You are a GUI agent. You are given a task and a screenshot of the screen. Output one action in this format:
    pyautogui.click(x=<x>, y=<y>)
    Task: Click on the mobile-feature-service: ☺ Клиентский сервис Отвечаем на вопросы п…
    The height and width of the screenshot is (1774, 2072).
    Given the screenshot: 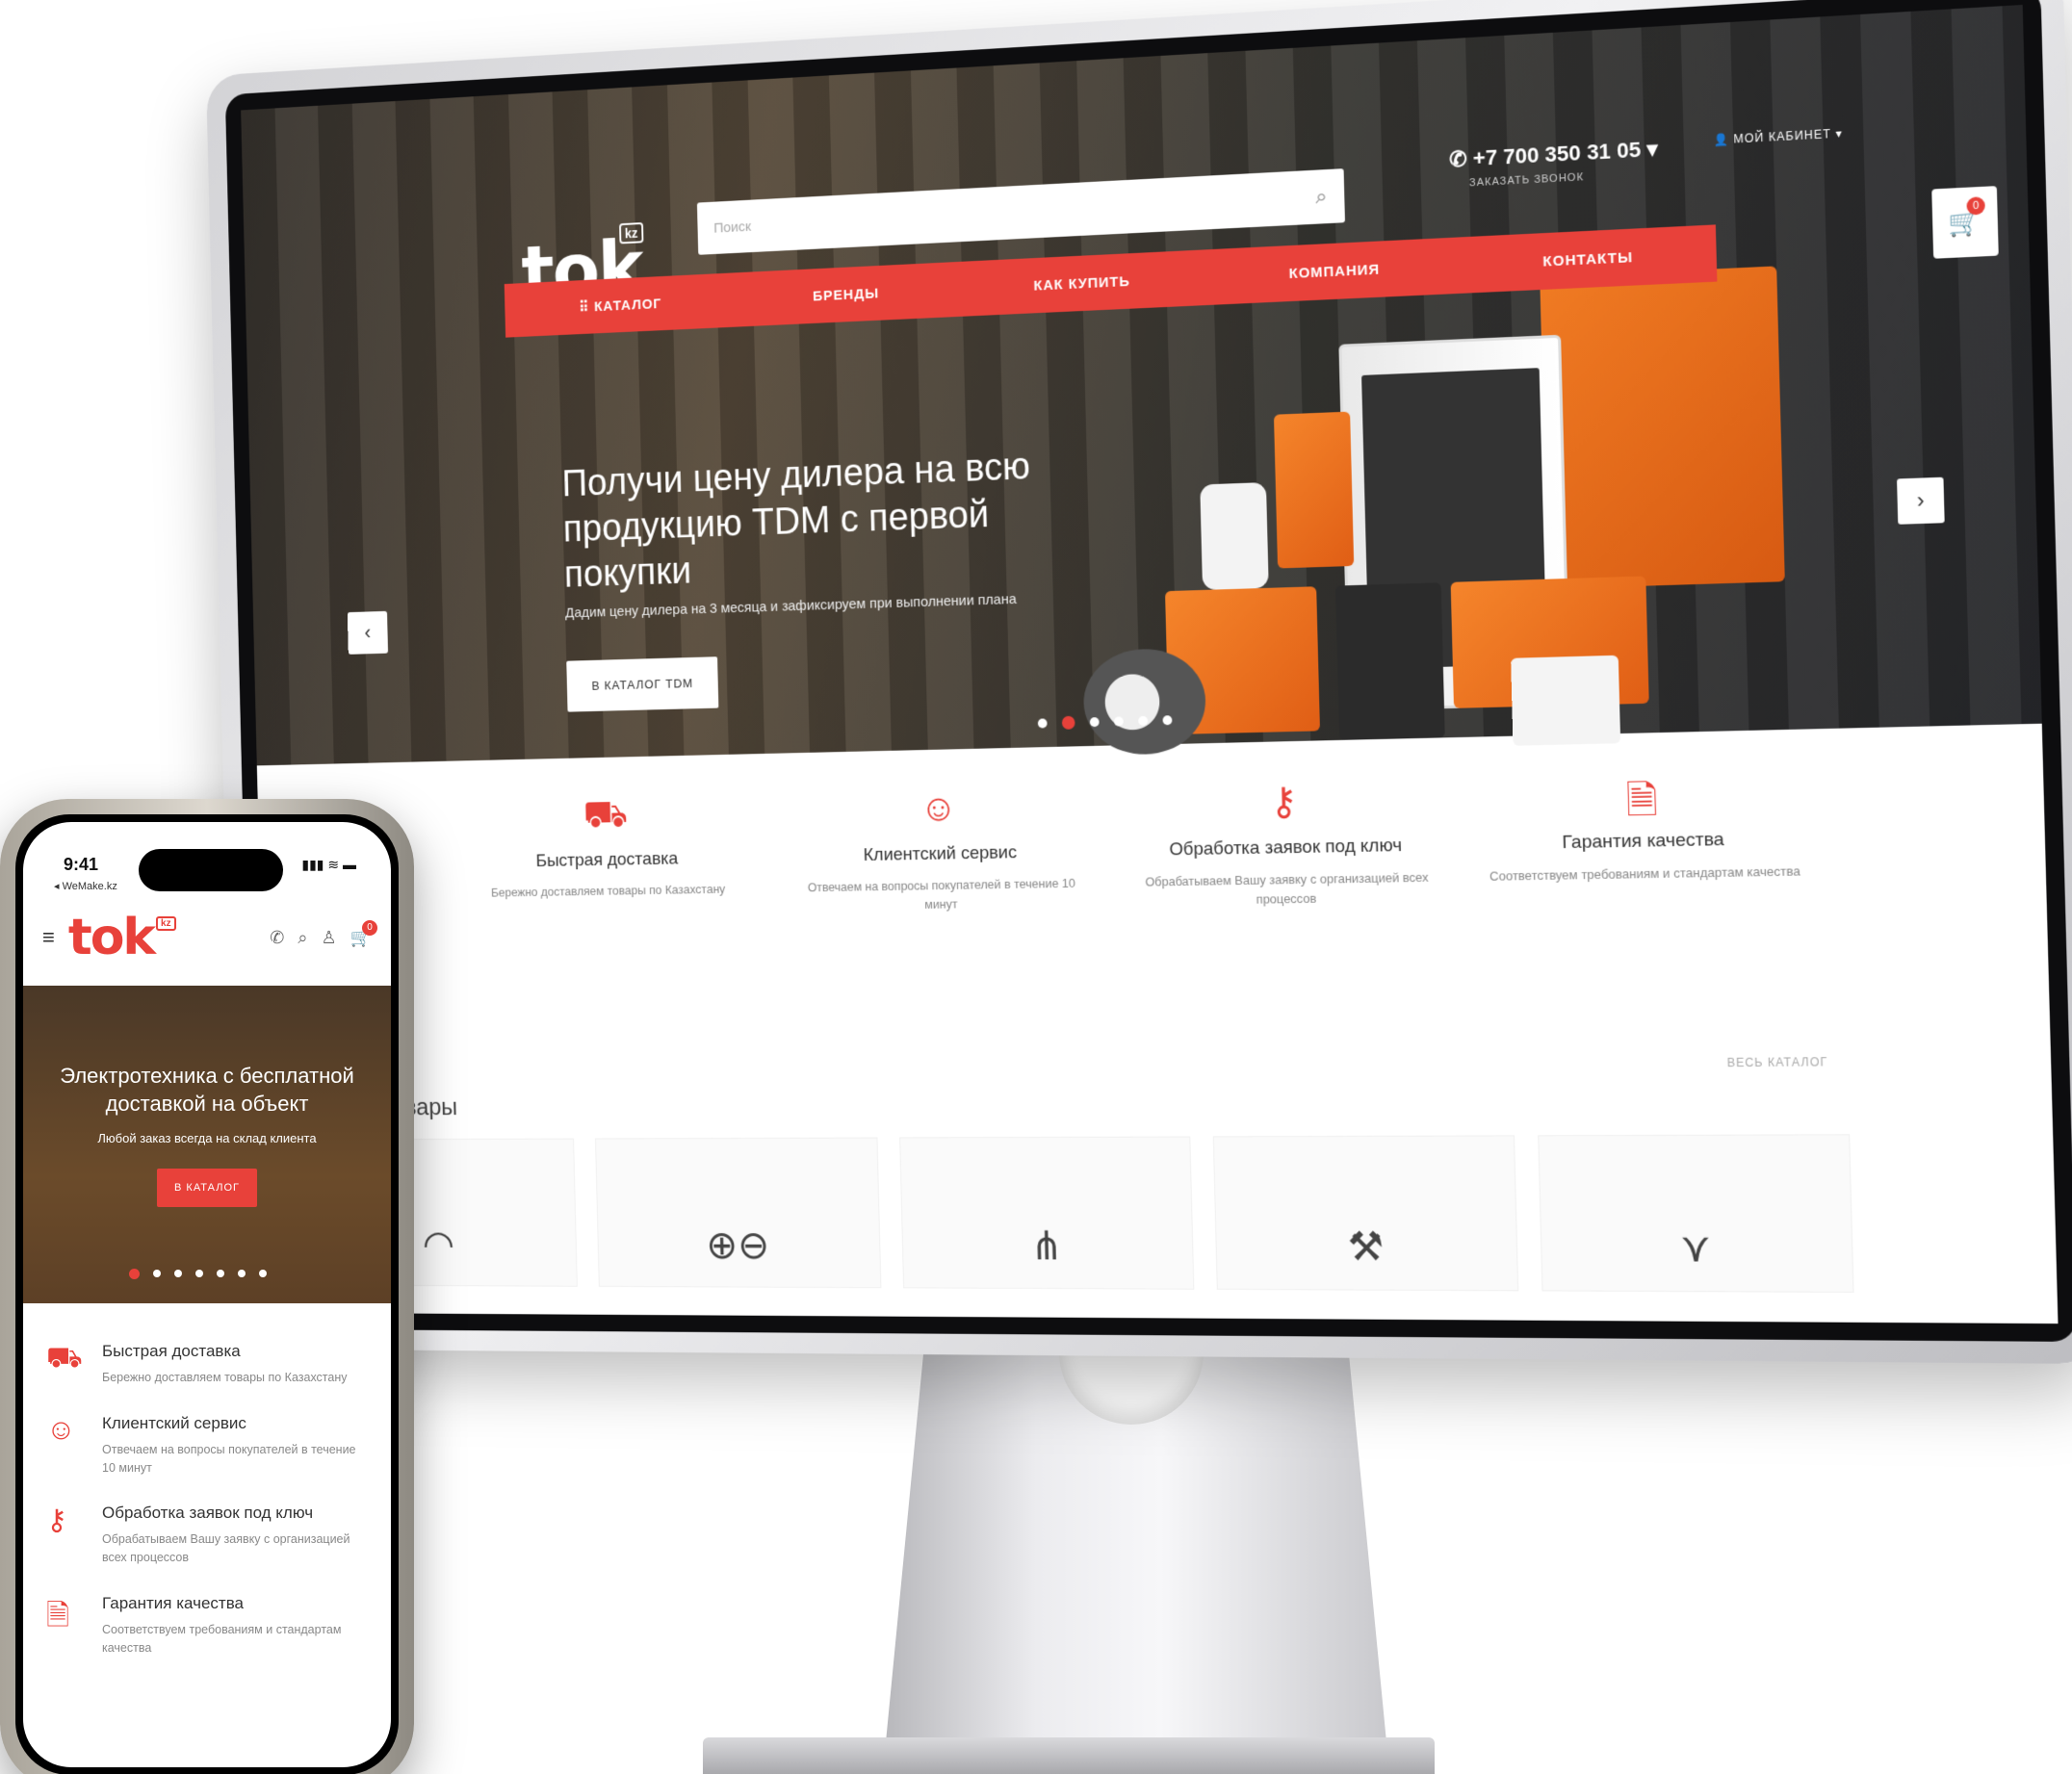 What is the action you would take?
    pyautogui.click(x=209, y=1446)
    